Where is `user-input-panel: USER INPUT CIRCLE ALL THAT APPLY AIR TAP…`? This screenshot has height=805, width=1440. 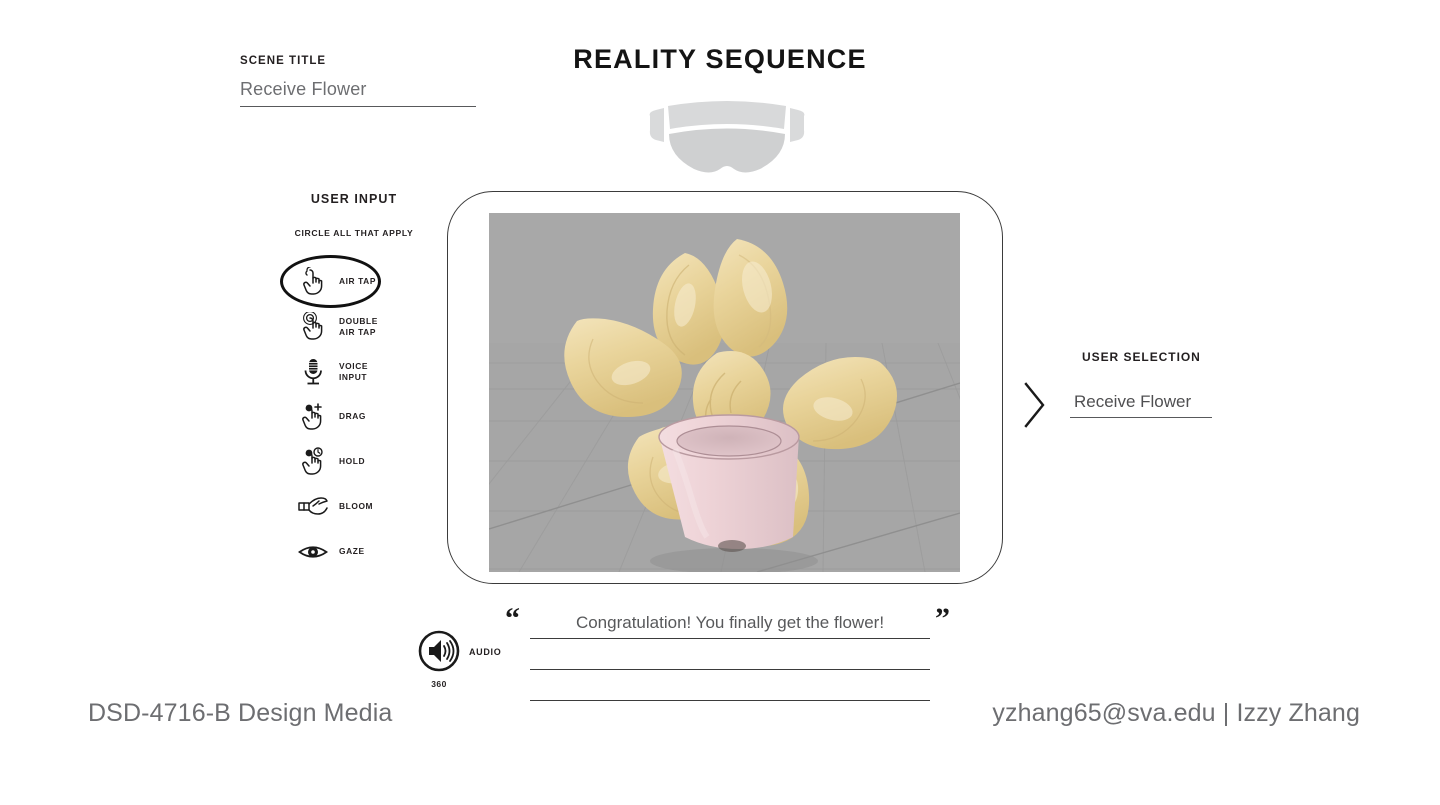 user-input-panel: USER INPUT CIRCLE ALL THAT APPLY AIR TAP… is located at coordinates (365, 383).